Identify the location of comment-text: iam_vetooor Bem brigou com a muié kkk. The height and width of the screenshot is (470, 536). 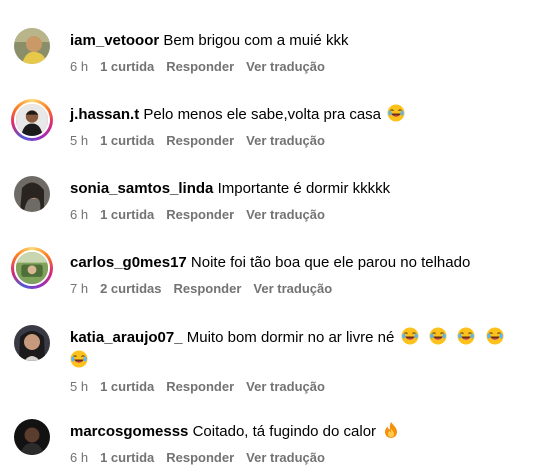
(293, 40).